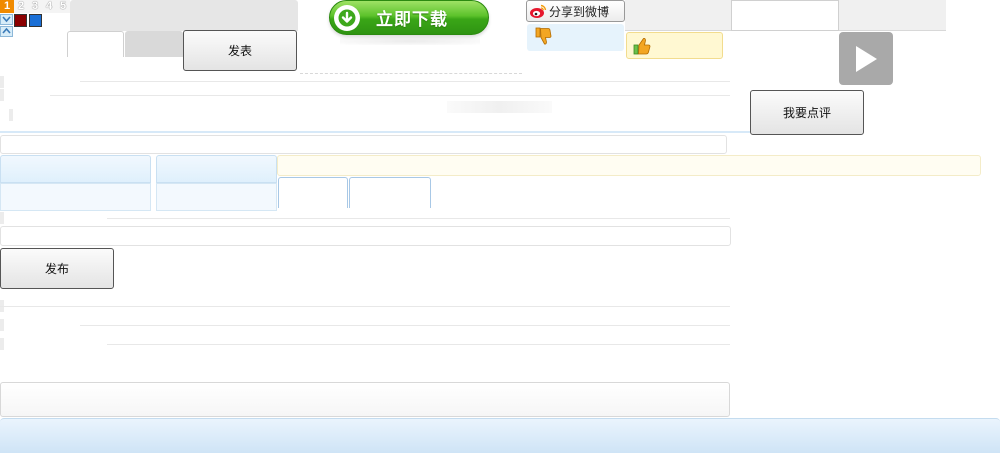 This screenshot has height=460, width=1000. What do you see at coordinates (35, 20) in the screenshot?
I see `color-swatch-blue` at bounding box center [35, 20].